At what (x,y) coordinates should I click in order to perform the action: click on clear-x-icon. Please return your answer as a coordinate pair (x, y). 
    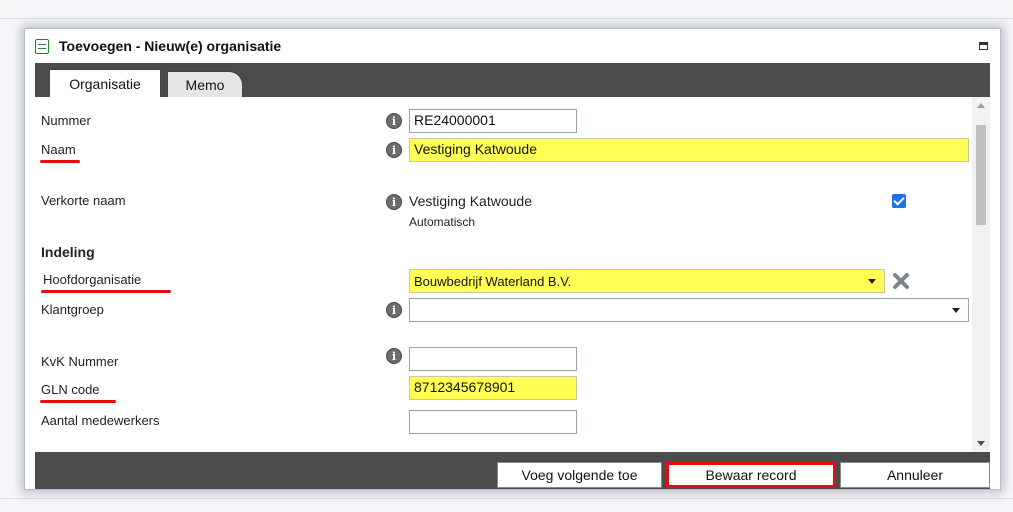
    Looking at the image, I should click on (901, 281).